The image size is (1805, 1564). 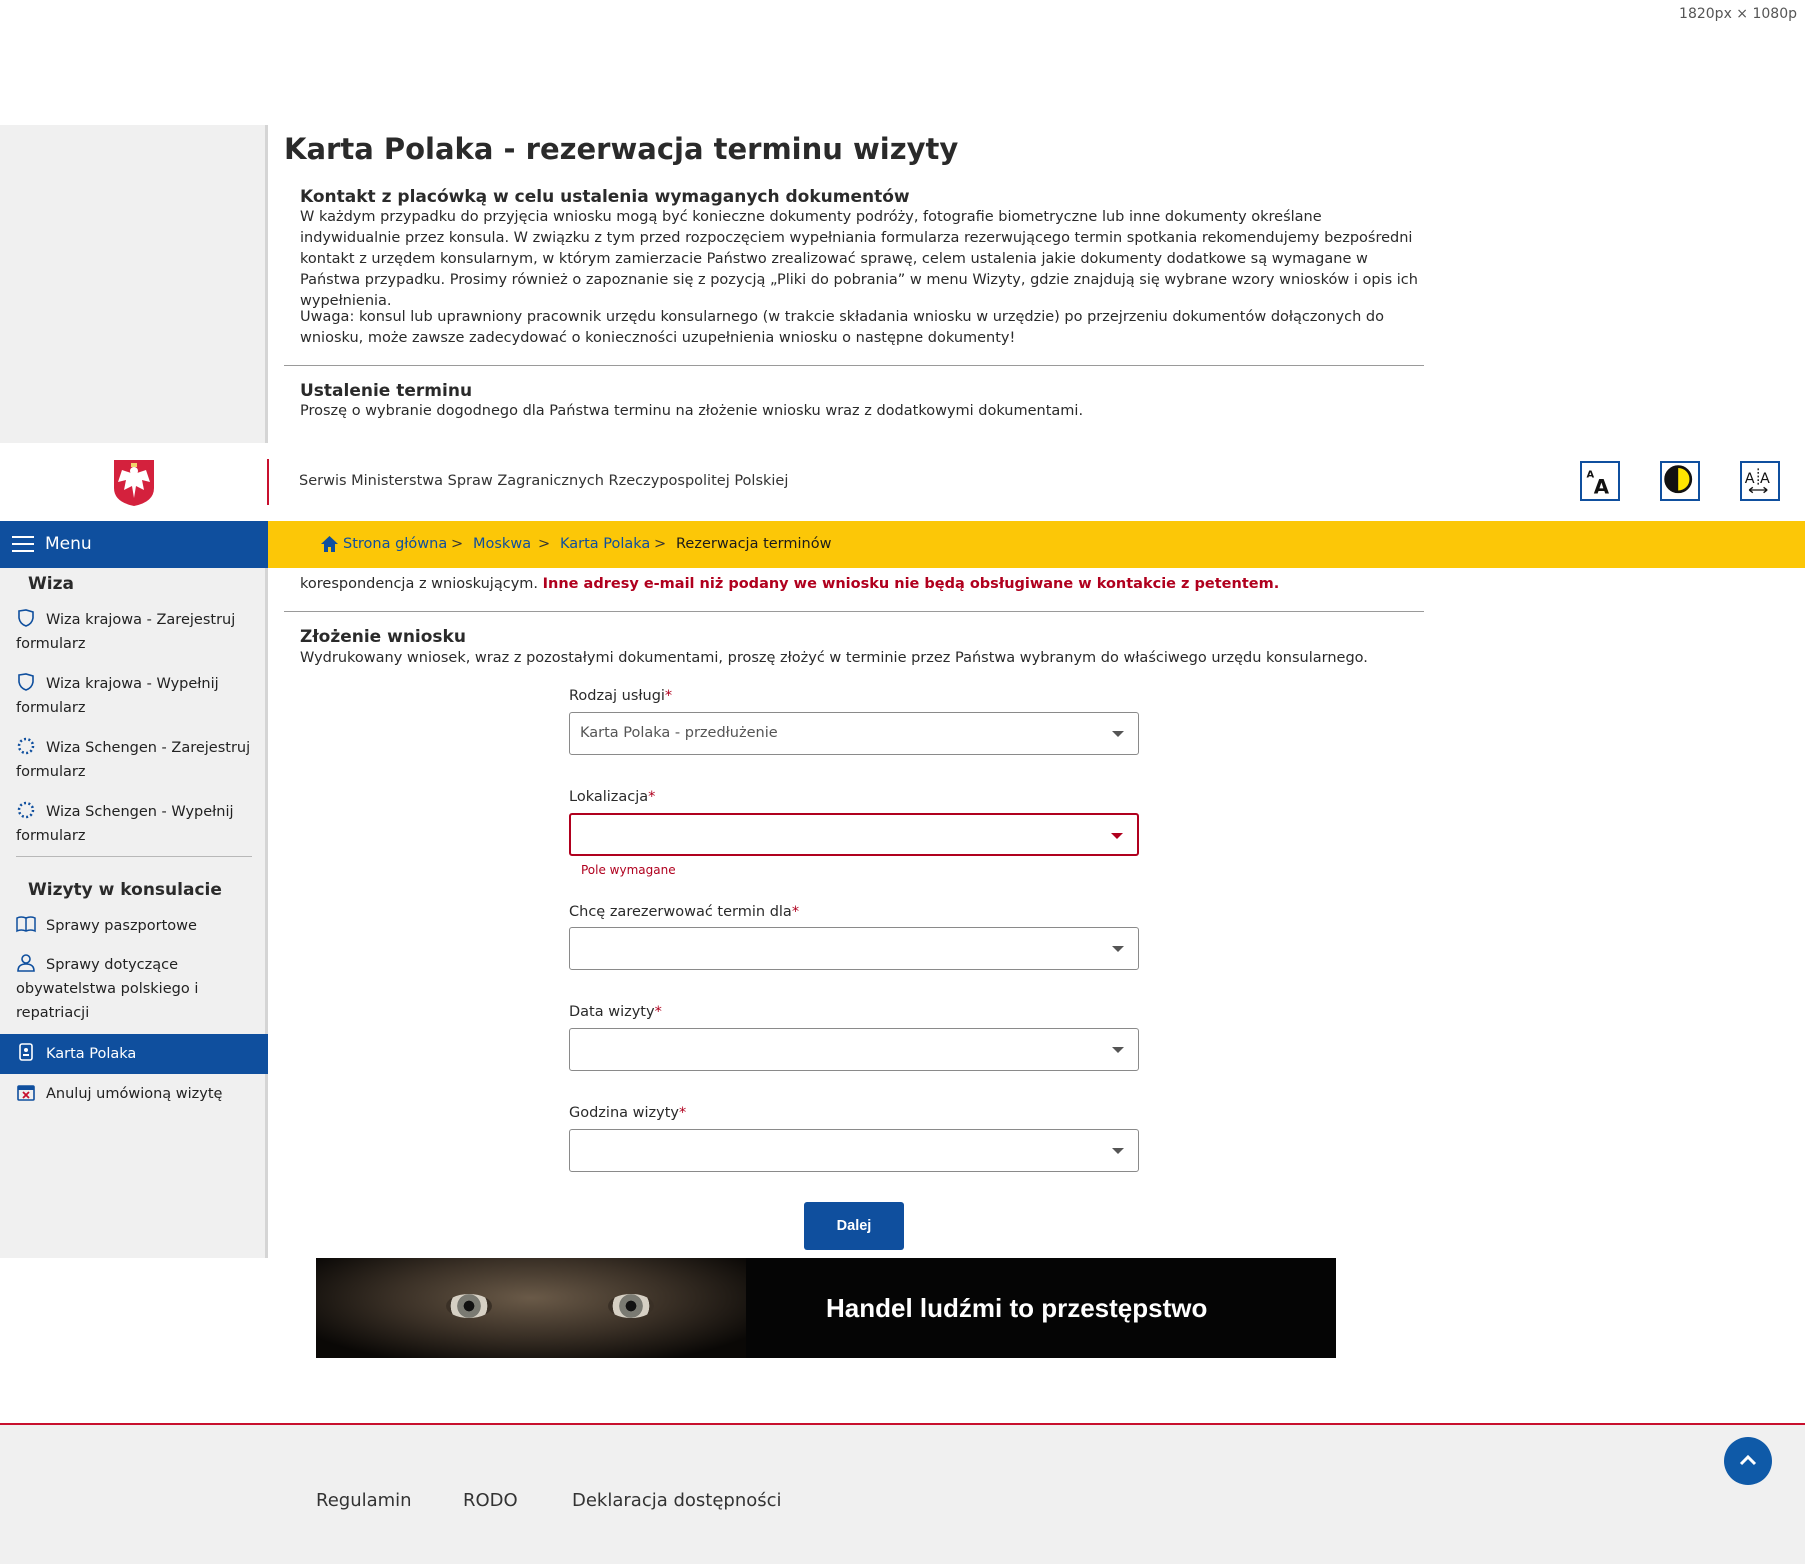 I want to click on passport-book-icon, so click(x=26, y=924).